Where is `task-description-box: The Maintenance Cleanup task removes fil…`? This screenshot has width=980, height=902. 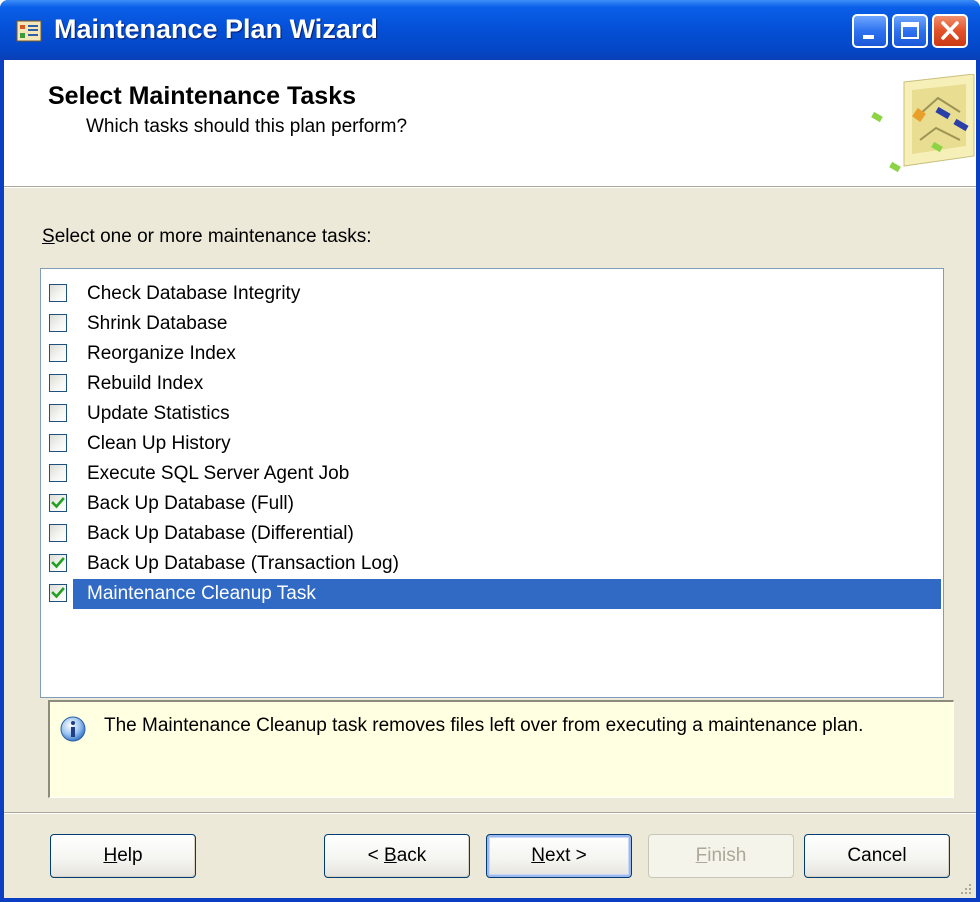 task-description-box: The Maintenance Cleanup task removes fil… is located at coordinates (501, 749).